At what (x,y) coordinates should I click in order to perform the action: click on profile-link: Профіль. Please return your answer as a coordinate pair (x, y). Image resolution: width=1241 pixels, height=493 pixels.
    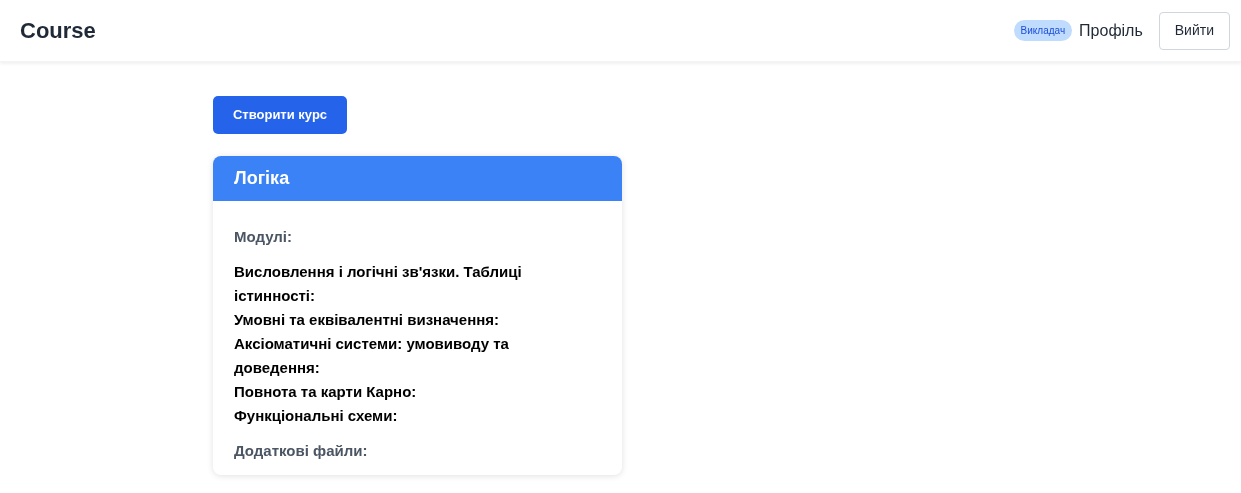
    Looking at the image, I should click on (1111, 30).